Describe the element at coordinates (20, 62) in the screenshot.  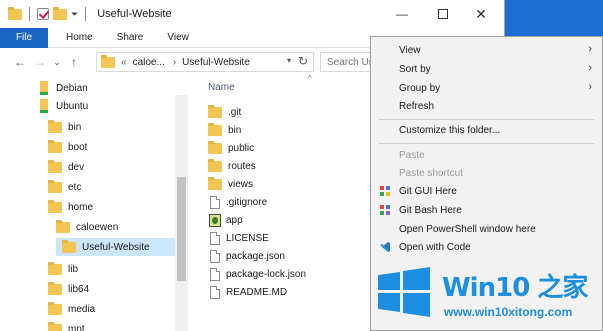
I see `back-button: ←` at that location.